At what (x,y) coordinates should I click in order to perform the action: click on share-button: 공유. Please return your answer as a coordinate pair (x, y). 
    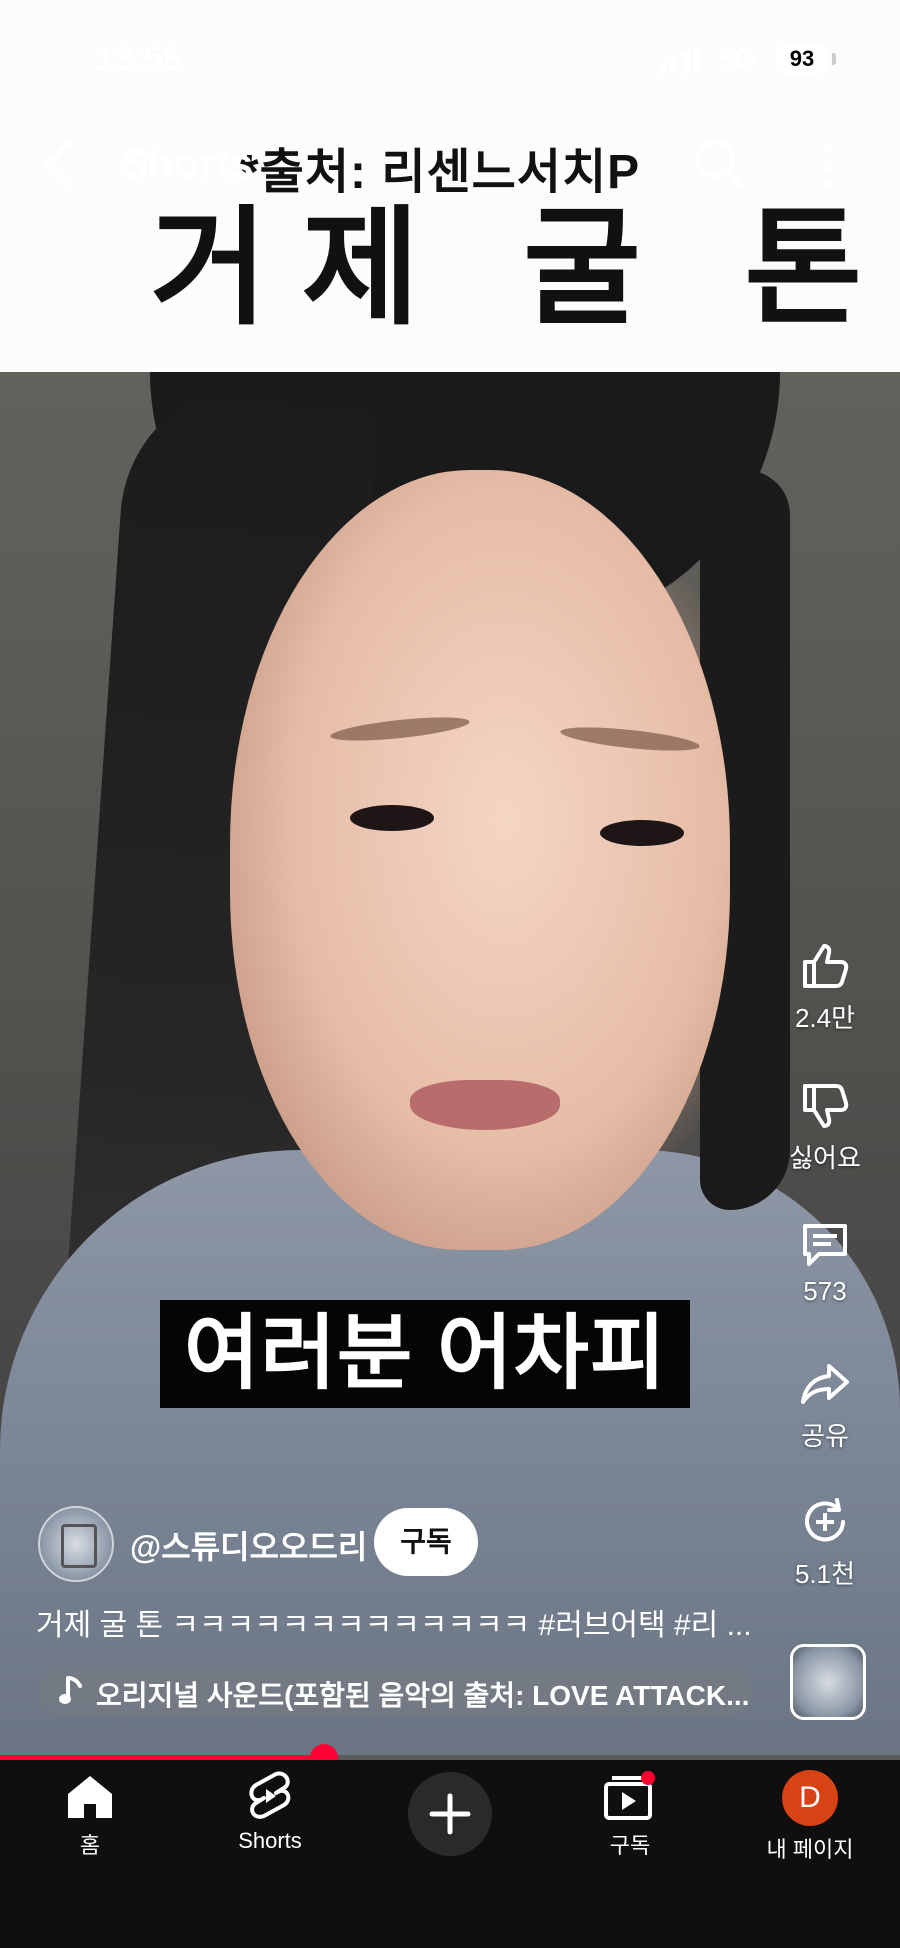
    Looking at the image, I should click on (825, 1405).